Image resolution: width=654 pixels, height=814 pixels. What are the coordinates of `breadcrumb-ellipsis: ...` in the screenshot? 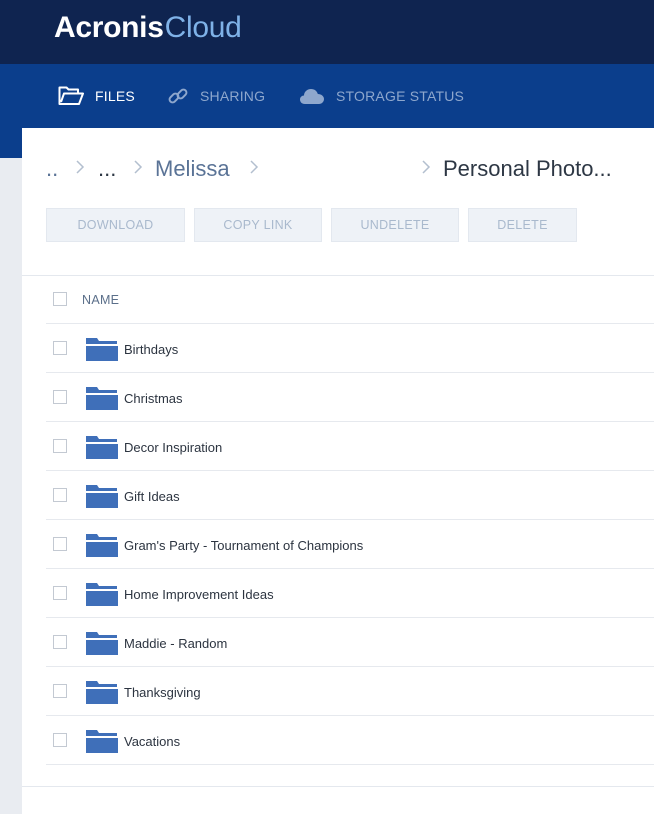 It's located at (107, 169).